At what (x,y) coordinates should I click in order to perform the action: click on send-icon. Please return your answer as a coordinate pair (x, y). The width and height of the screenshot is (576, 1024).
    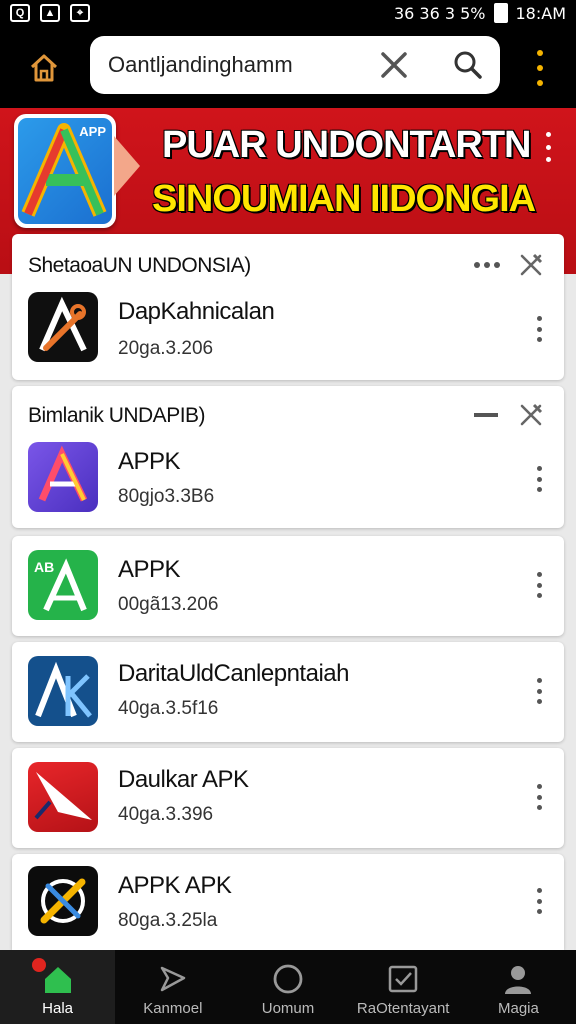
    Looking at the image, I should click on (173, 979).